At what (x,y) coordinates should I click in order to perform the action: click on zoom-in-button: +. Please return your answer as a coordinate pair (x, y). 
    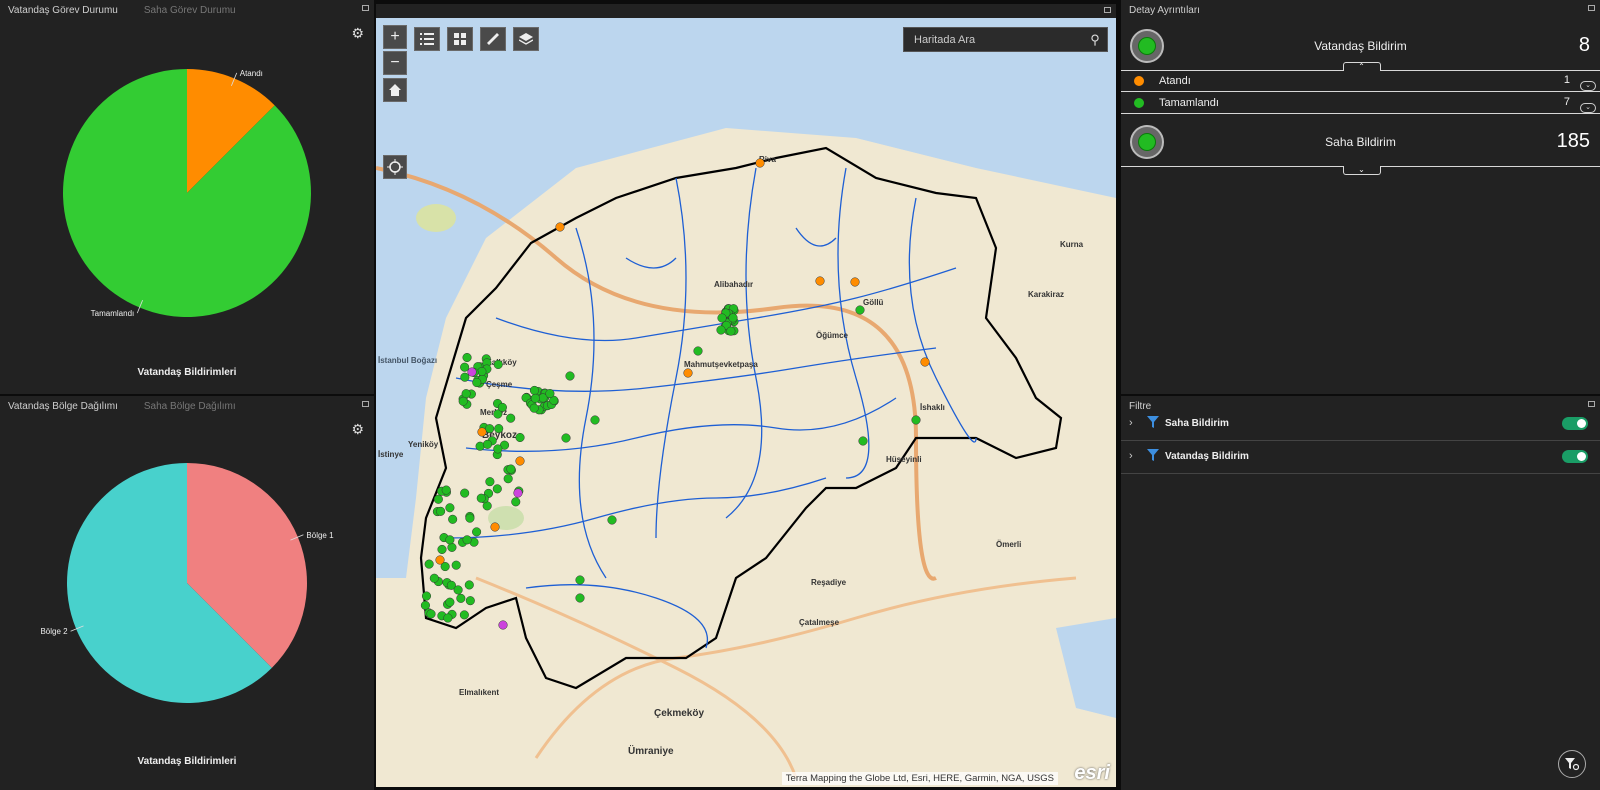
    Looking at the image, I should click on (395, 37).